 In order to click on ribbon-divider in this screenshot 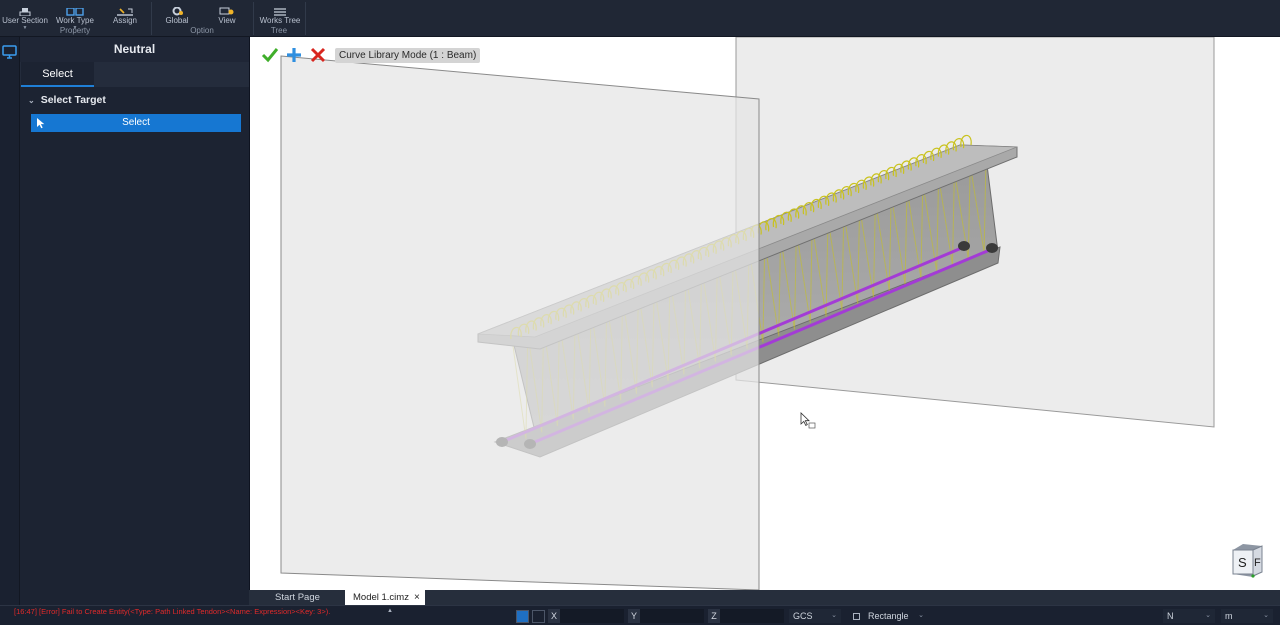, I will do `click(305, 18)`.